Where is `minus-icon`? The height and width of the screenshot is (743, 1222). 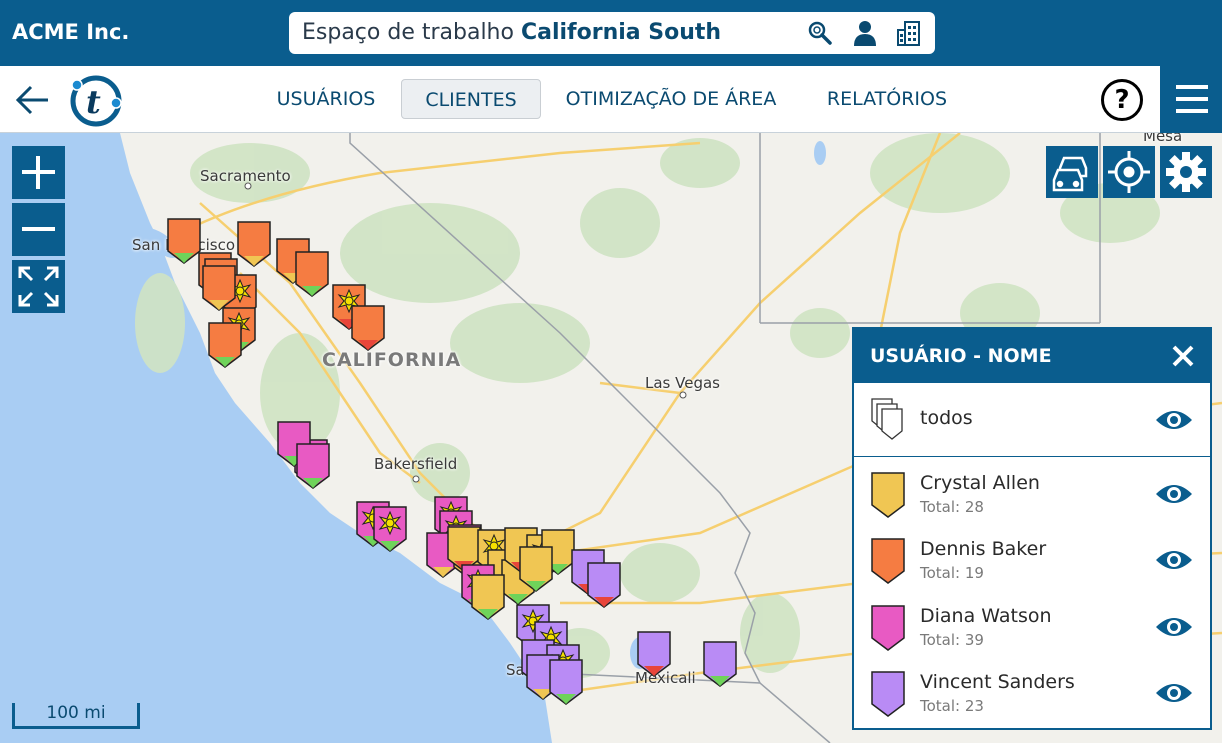
minus-icon is located at coordinates (38, 229).